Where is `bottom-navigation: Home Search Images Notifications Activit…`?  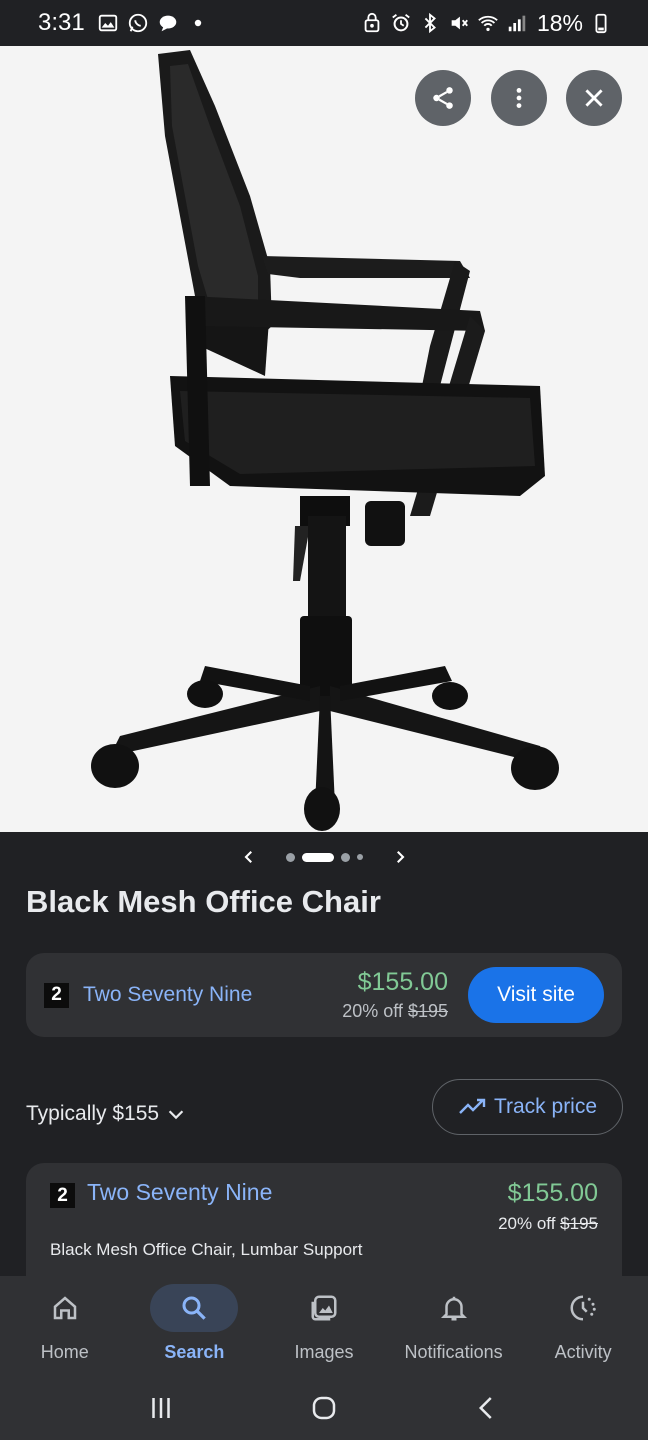 bottom-navigation: Home Search Images Notifications Activit… is located at coordinates (324, 1326).